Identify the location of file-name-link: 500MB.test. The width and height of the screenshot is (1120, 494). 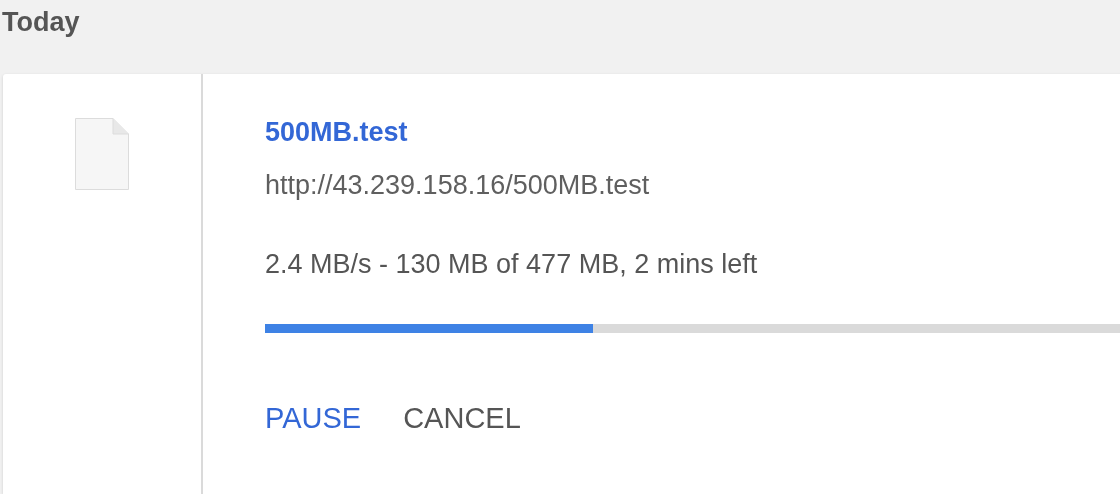
(336, 132).